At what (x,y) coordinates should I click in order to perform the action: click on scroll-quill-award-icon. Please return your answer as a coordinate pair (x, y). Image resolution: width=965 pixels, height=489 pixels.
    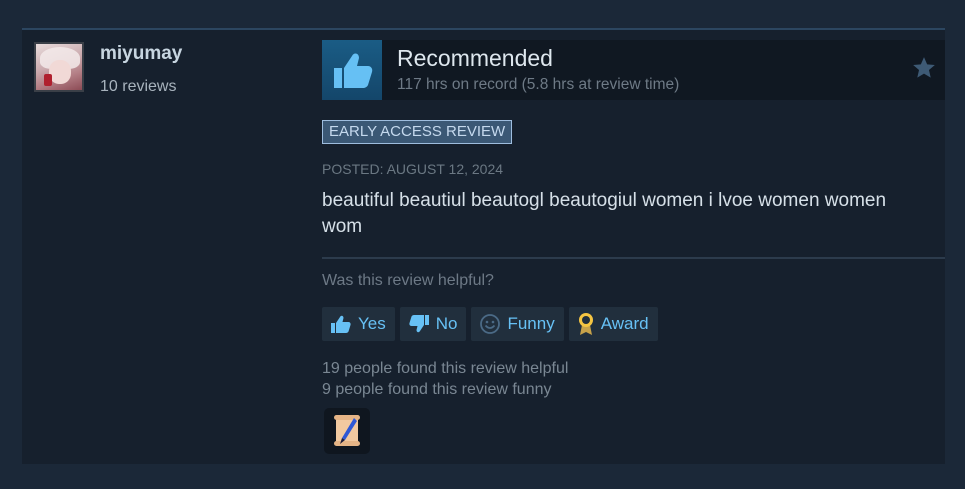
    Looking at the image, I should click on (347, 431).